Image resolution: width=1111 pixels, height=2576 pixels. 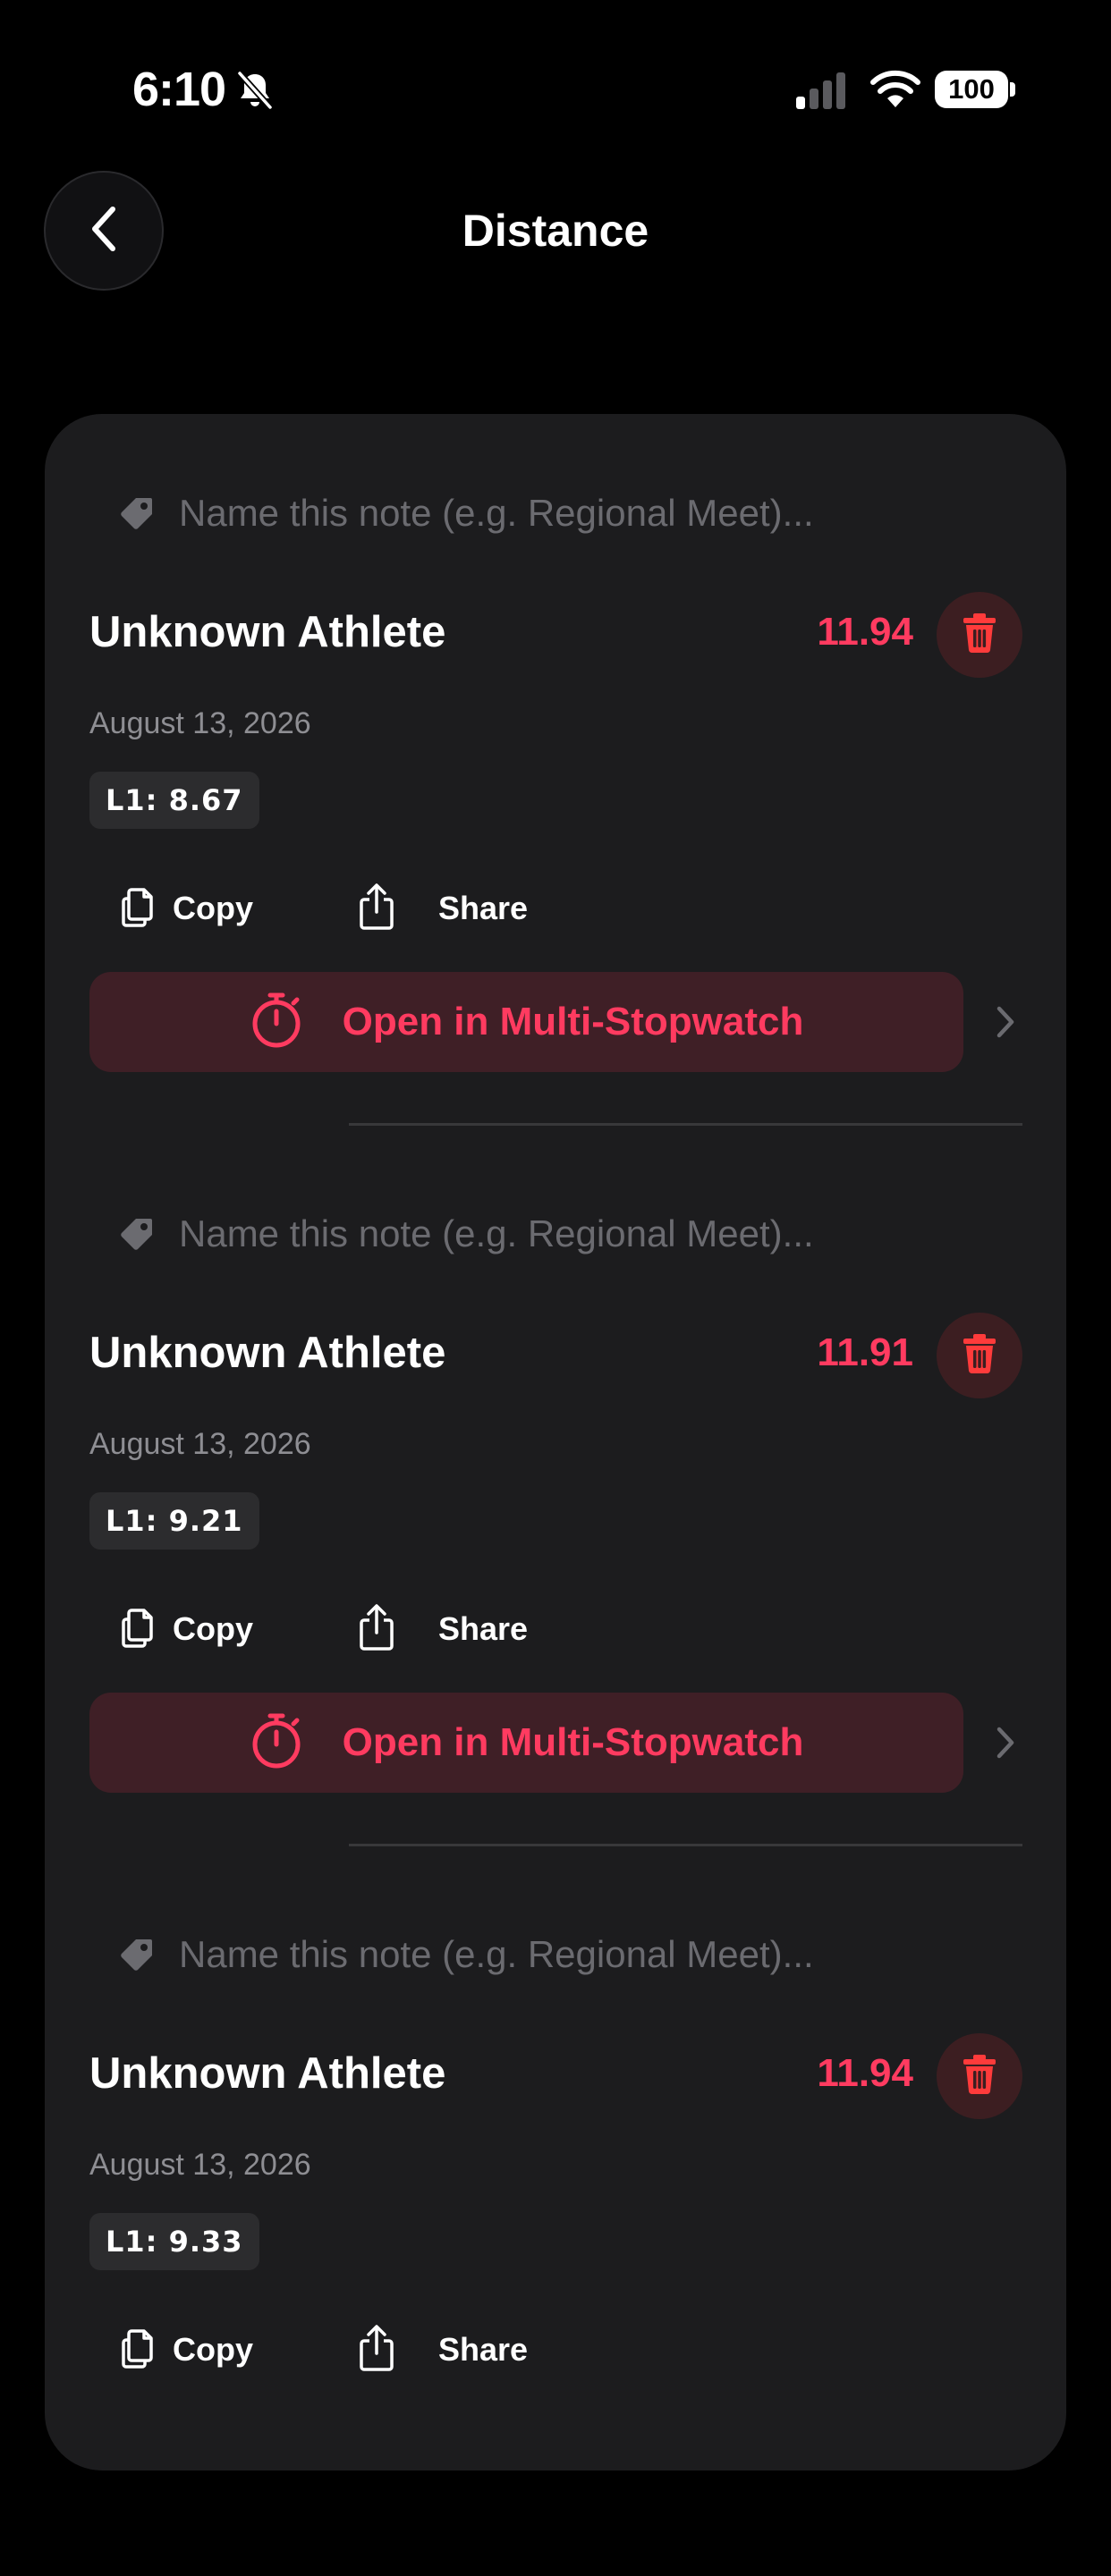 What do you see at coordinates (555, 89) in the screenshot?
I see `status-bar: 6:10 100` at bounding box center [555, 89].